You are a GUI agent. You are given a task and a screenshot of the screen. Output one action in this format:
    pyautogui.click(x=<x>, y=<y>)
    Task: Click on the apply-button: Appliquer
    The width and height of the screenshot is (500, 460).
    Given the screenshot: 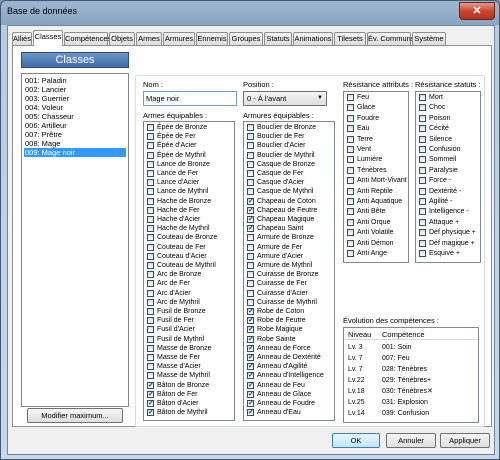 What is the action you would take?
    pyautogui.click(x=465, y=440)
    